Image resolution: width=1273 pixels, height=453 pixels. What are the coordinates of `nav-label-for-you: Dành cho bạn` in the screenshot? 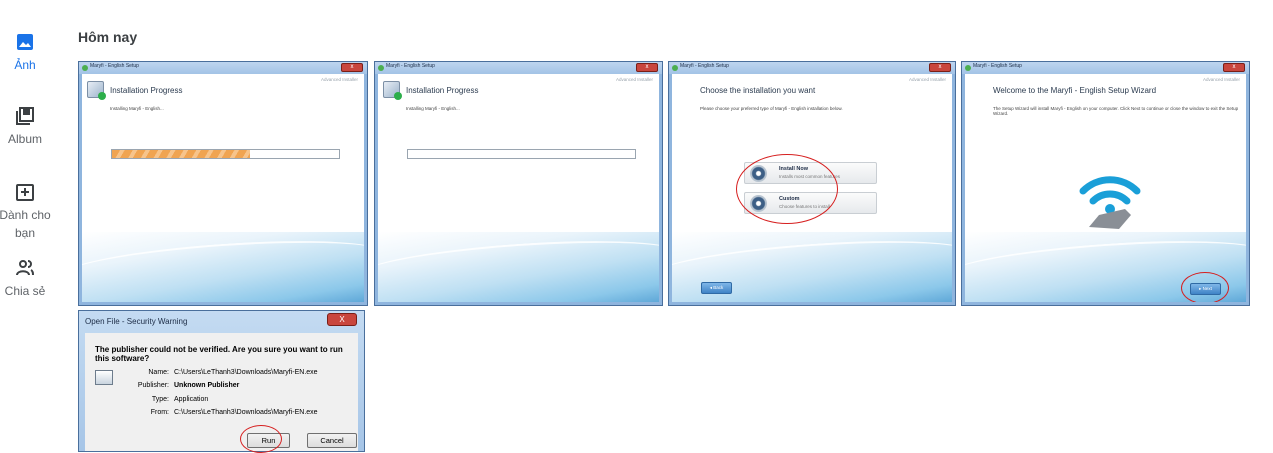 It's located at (25, 224).